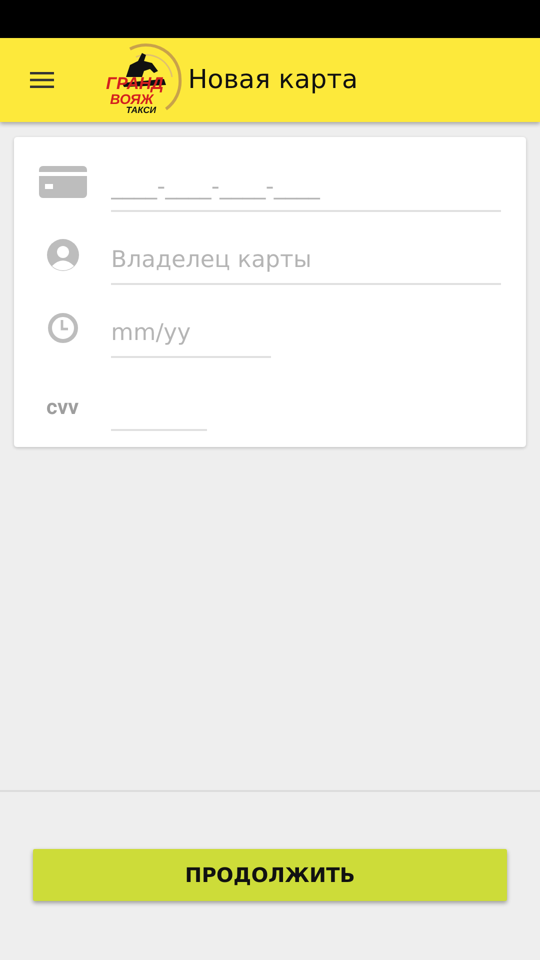 The width and height of the screenshot is (540, 960). What do you see at coordinates (62, 328) in the screenshot?
I see `clock-icon` at bounding box center [62, 328].